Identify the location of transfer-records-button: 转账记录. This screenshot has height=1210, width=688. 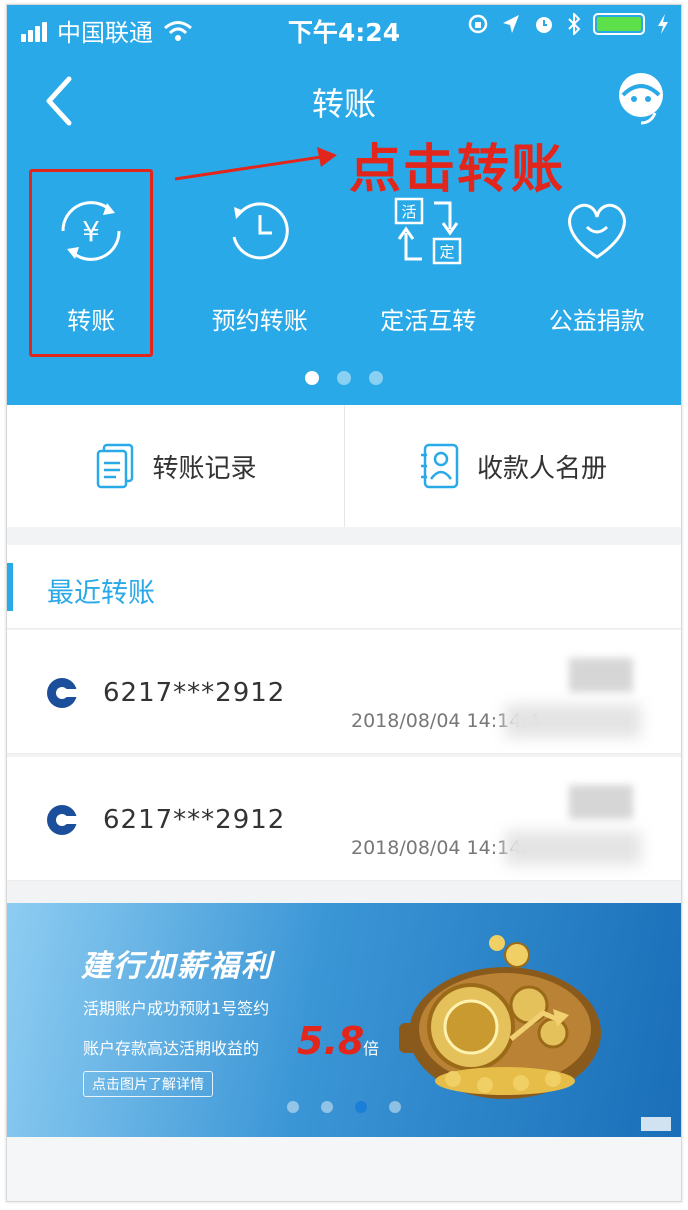
(175, 466).